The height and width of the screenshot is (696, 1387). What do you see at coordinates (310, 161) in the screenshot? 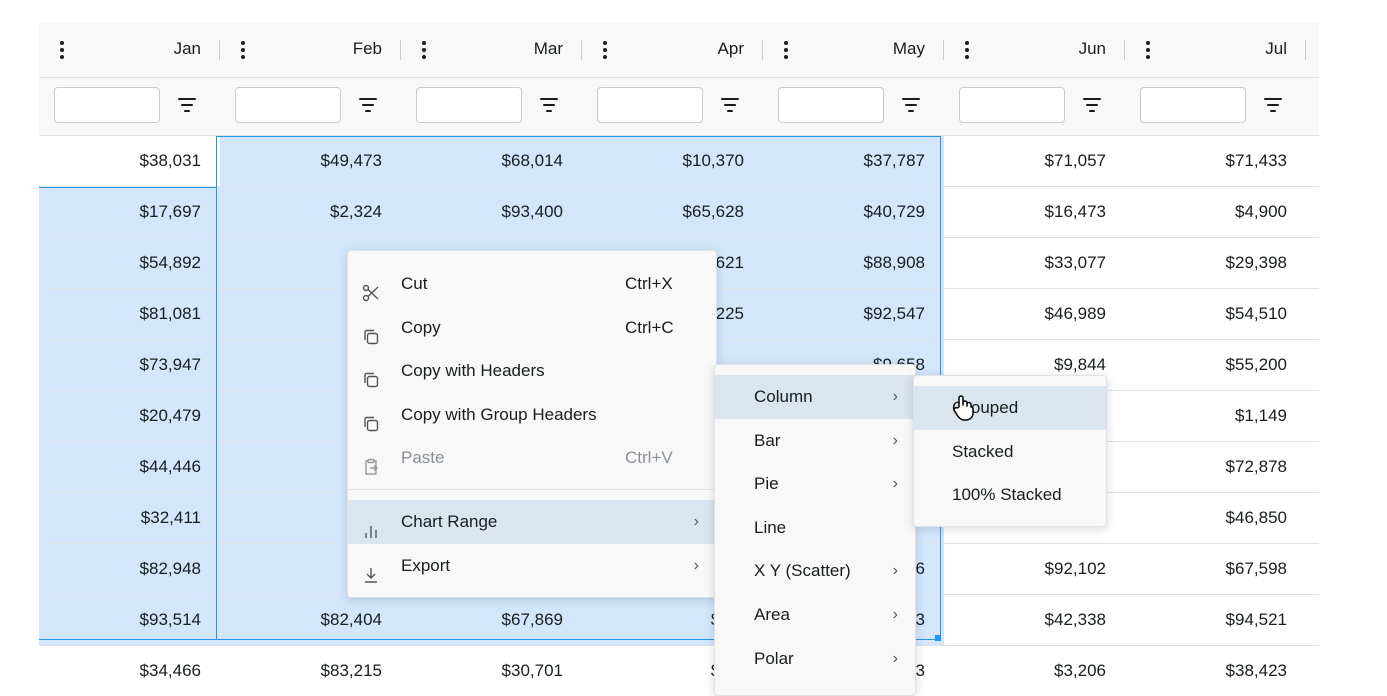
I see `grid-cell: $49,473` at bounding box center [310, 161].